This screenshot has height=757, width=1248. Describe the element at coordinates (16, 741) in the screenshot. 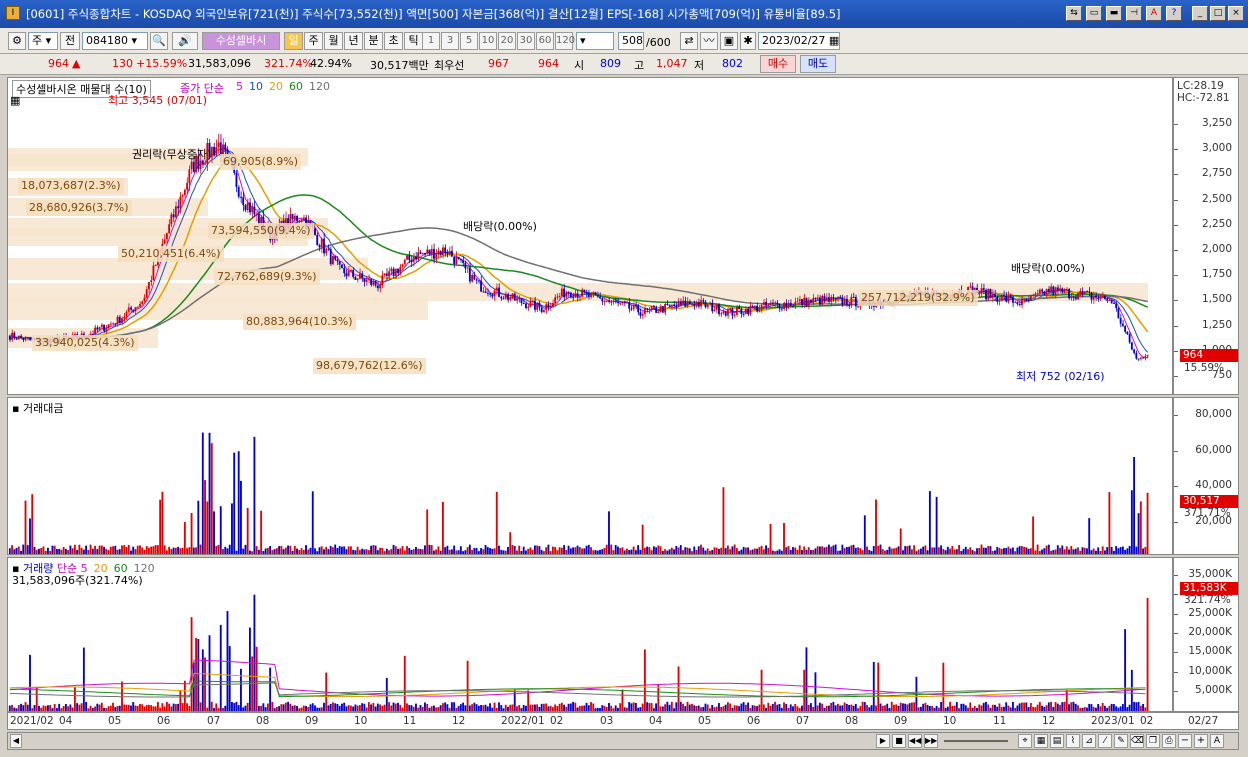

I see `scroll-left-icon: ◀` at that location.